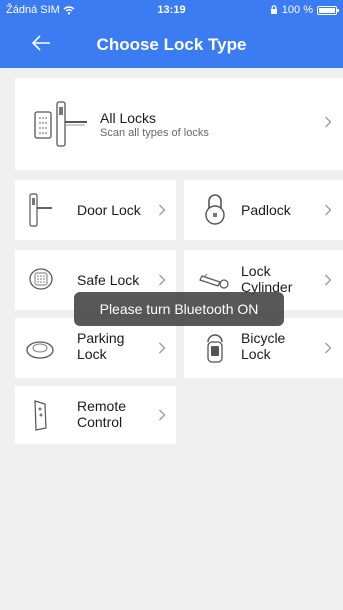 The width and height of the screenshot is (343, 610). Describe the element at coordinates (60, 124) in the screenshot. I see `all-locks-icon` at that location.